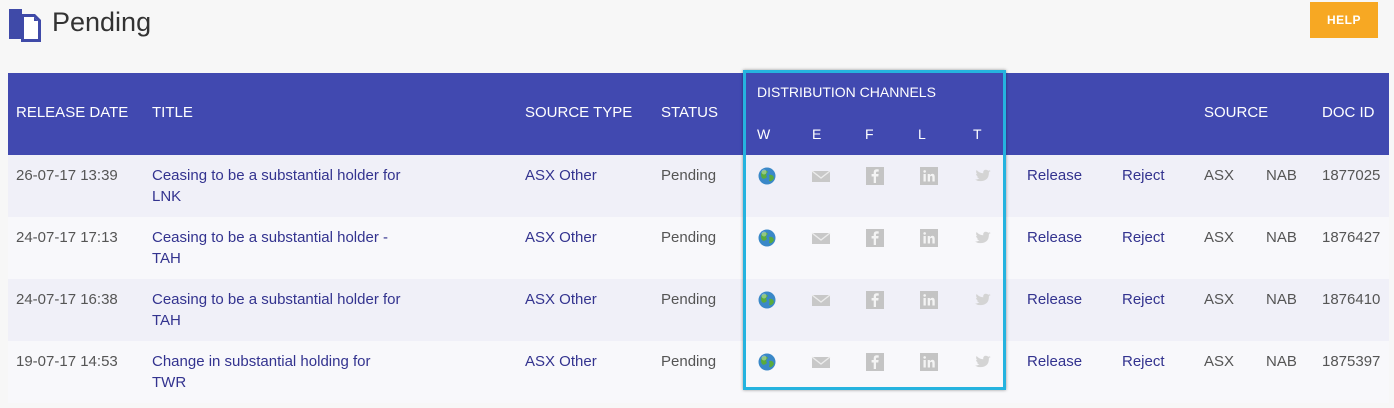  I want to click on channel-letter-twitter: T, so click(977, 134).